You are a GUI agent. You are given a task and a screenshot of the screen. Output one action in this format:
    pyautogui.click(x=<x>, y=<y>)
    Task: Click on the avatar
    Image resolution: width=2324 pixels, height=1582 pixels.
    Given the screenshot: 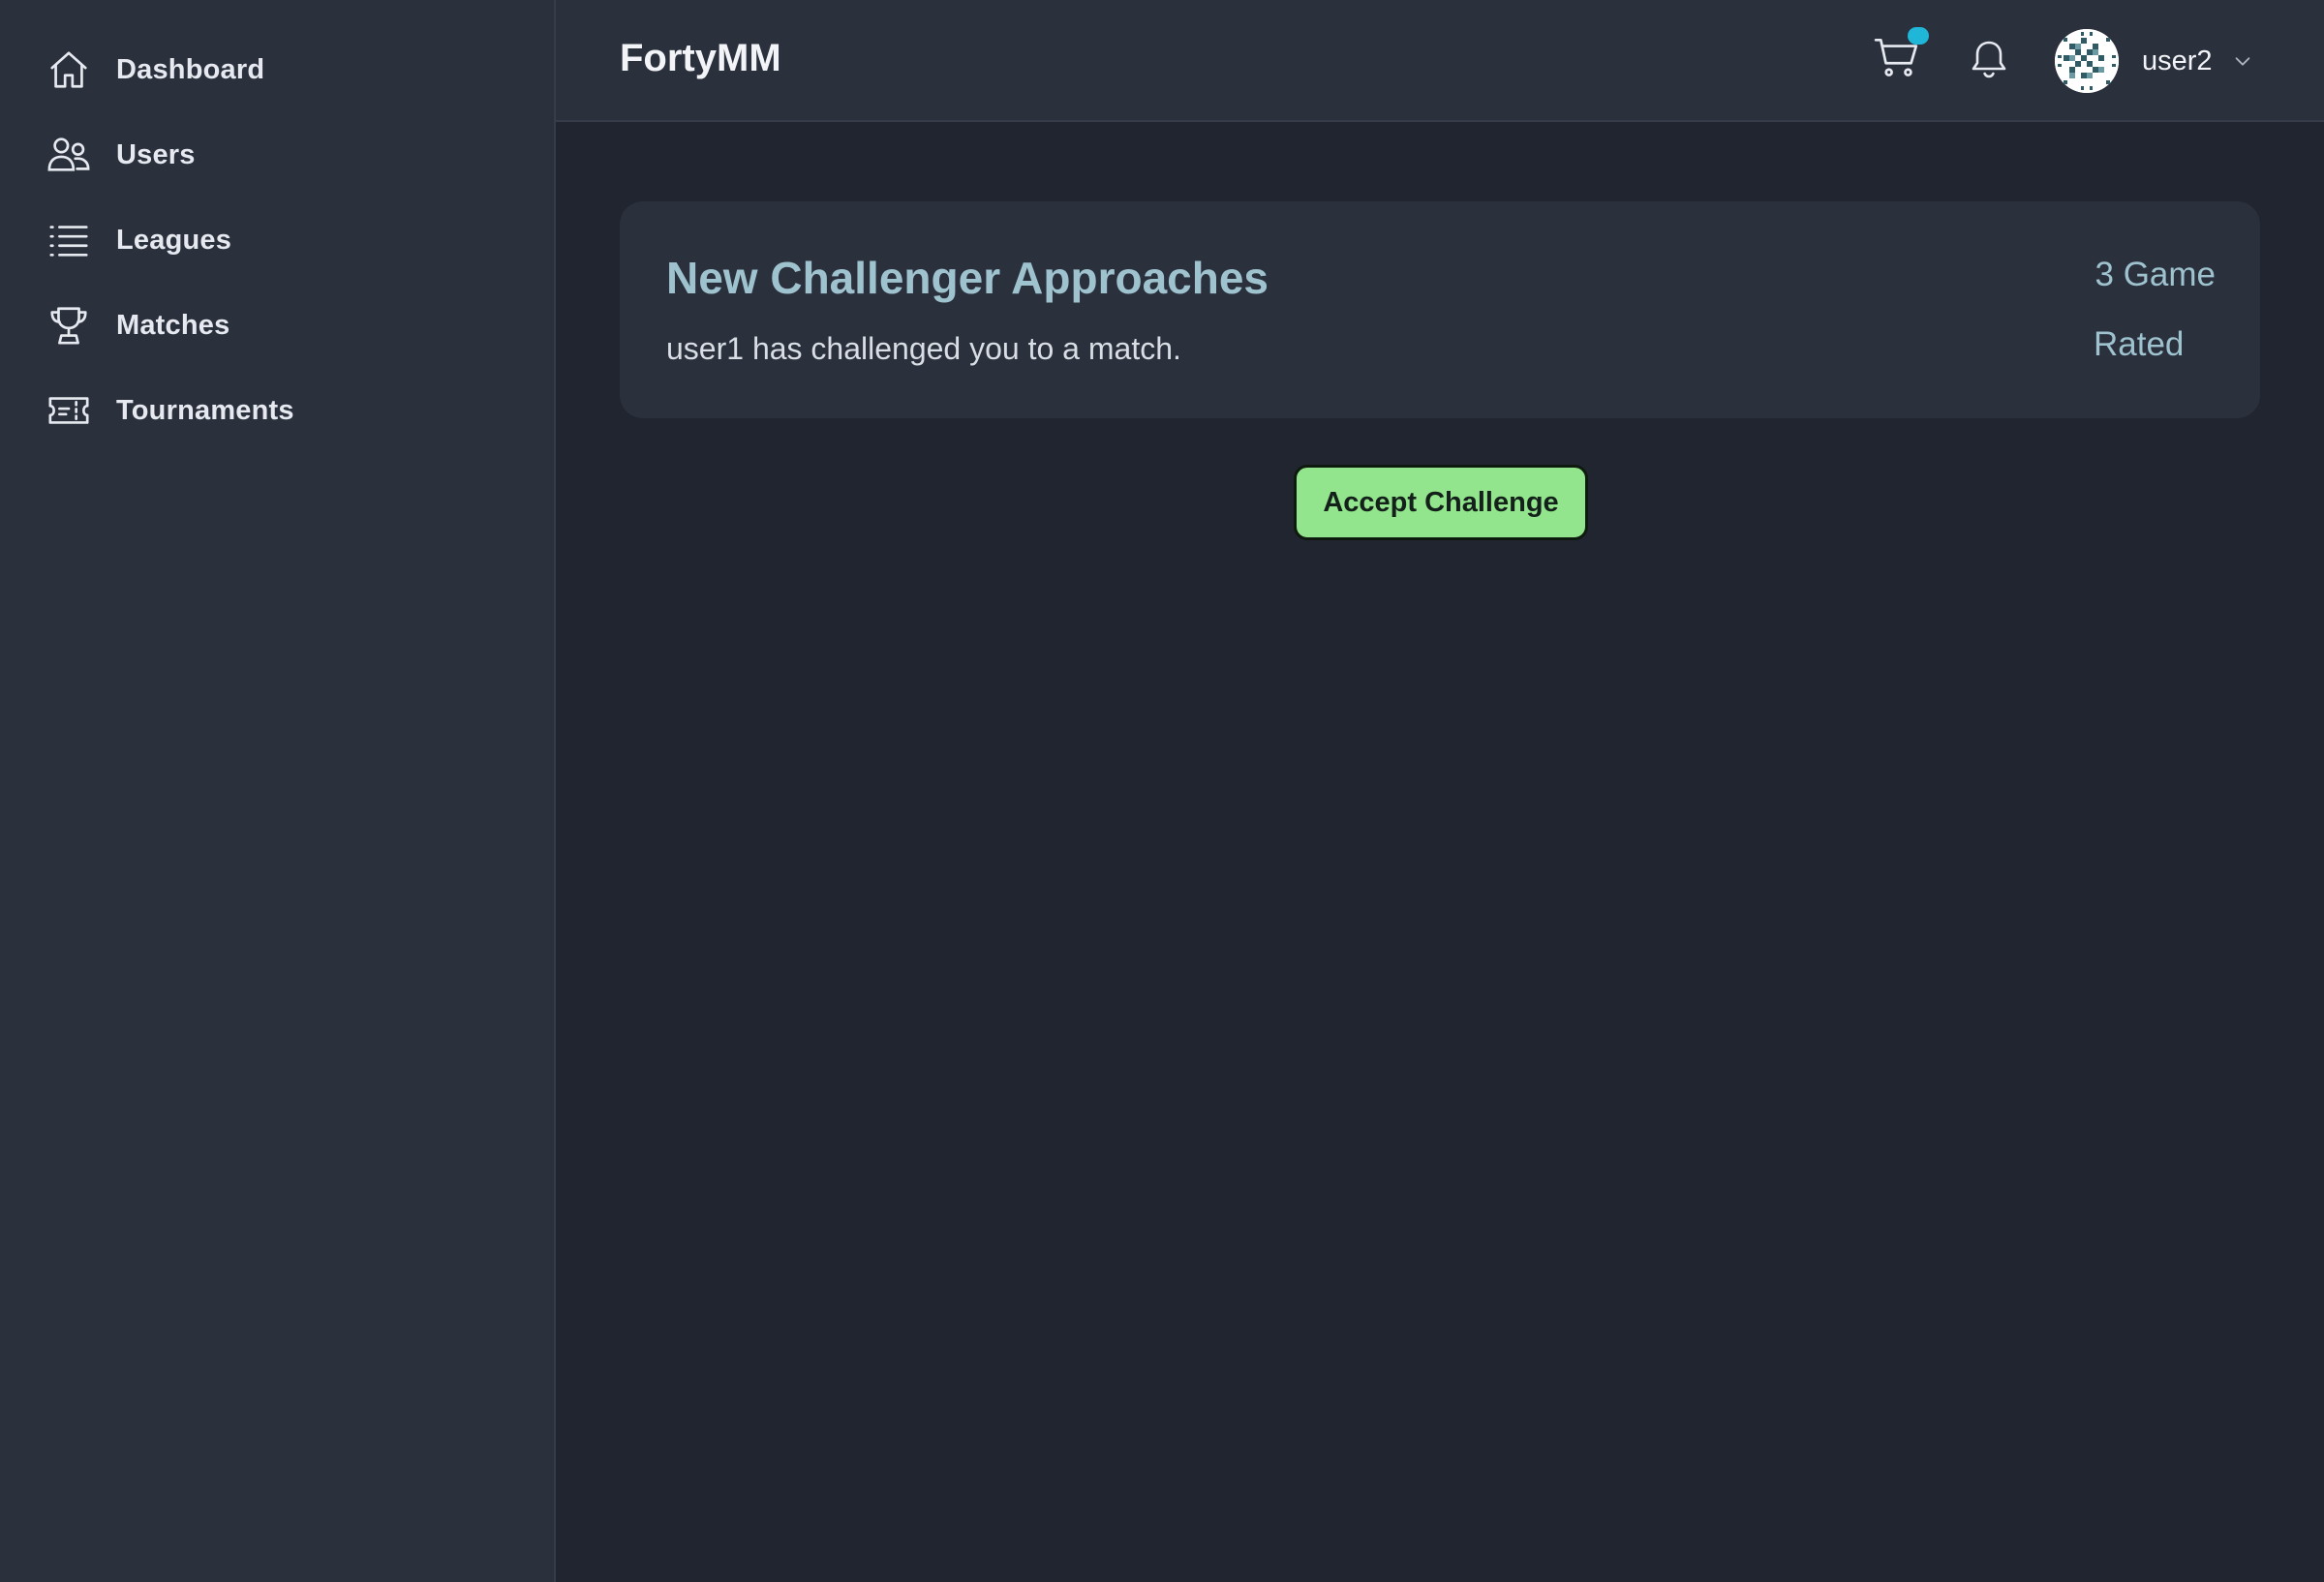 What is the action you would take?
    pyautogui.click(x=2087, y=61)
    